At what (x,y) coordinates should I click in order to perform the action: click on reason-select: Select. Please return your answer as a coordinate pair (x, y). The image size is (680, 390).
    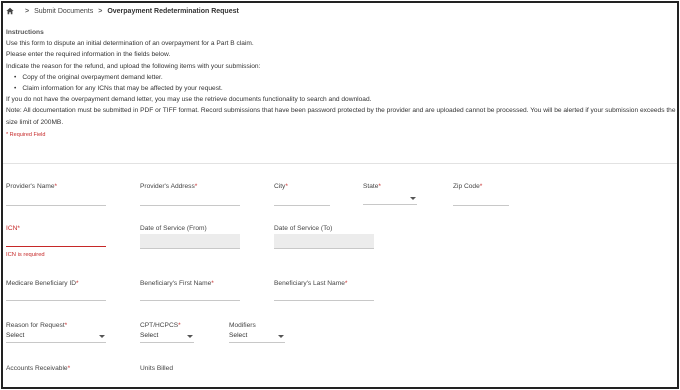
    Looking at the image, I should click on (56, 337).